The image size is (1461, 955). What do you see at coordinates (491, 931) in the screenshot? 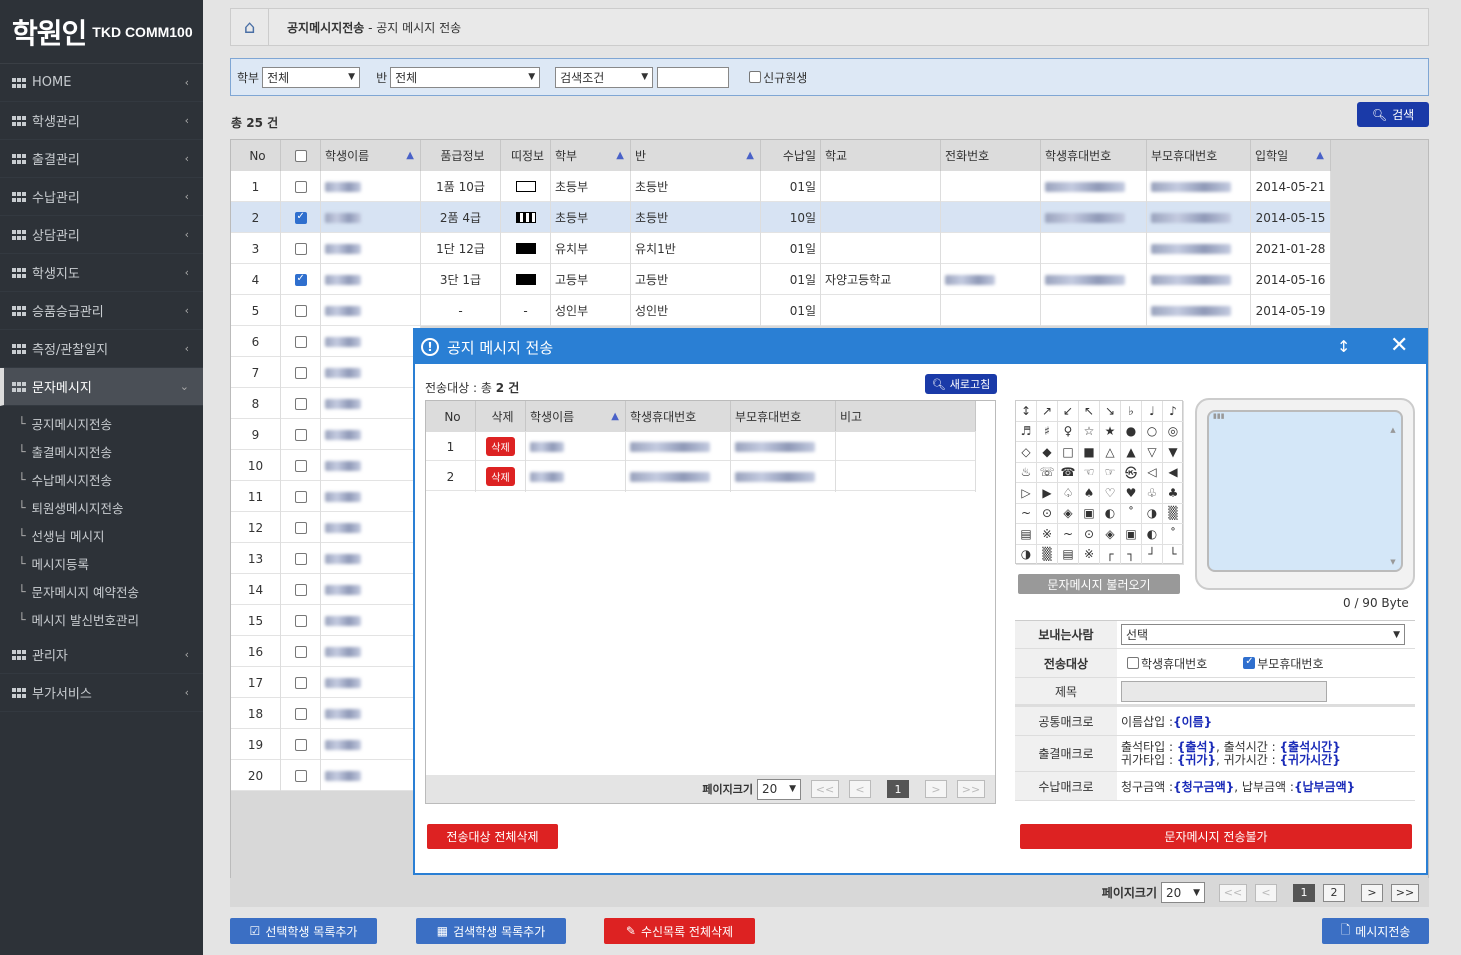
I see `add-search-button: ▦ 검색학생 목록추가` at bounding box center [491, 931].